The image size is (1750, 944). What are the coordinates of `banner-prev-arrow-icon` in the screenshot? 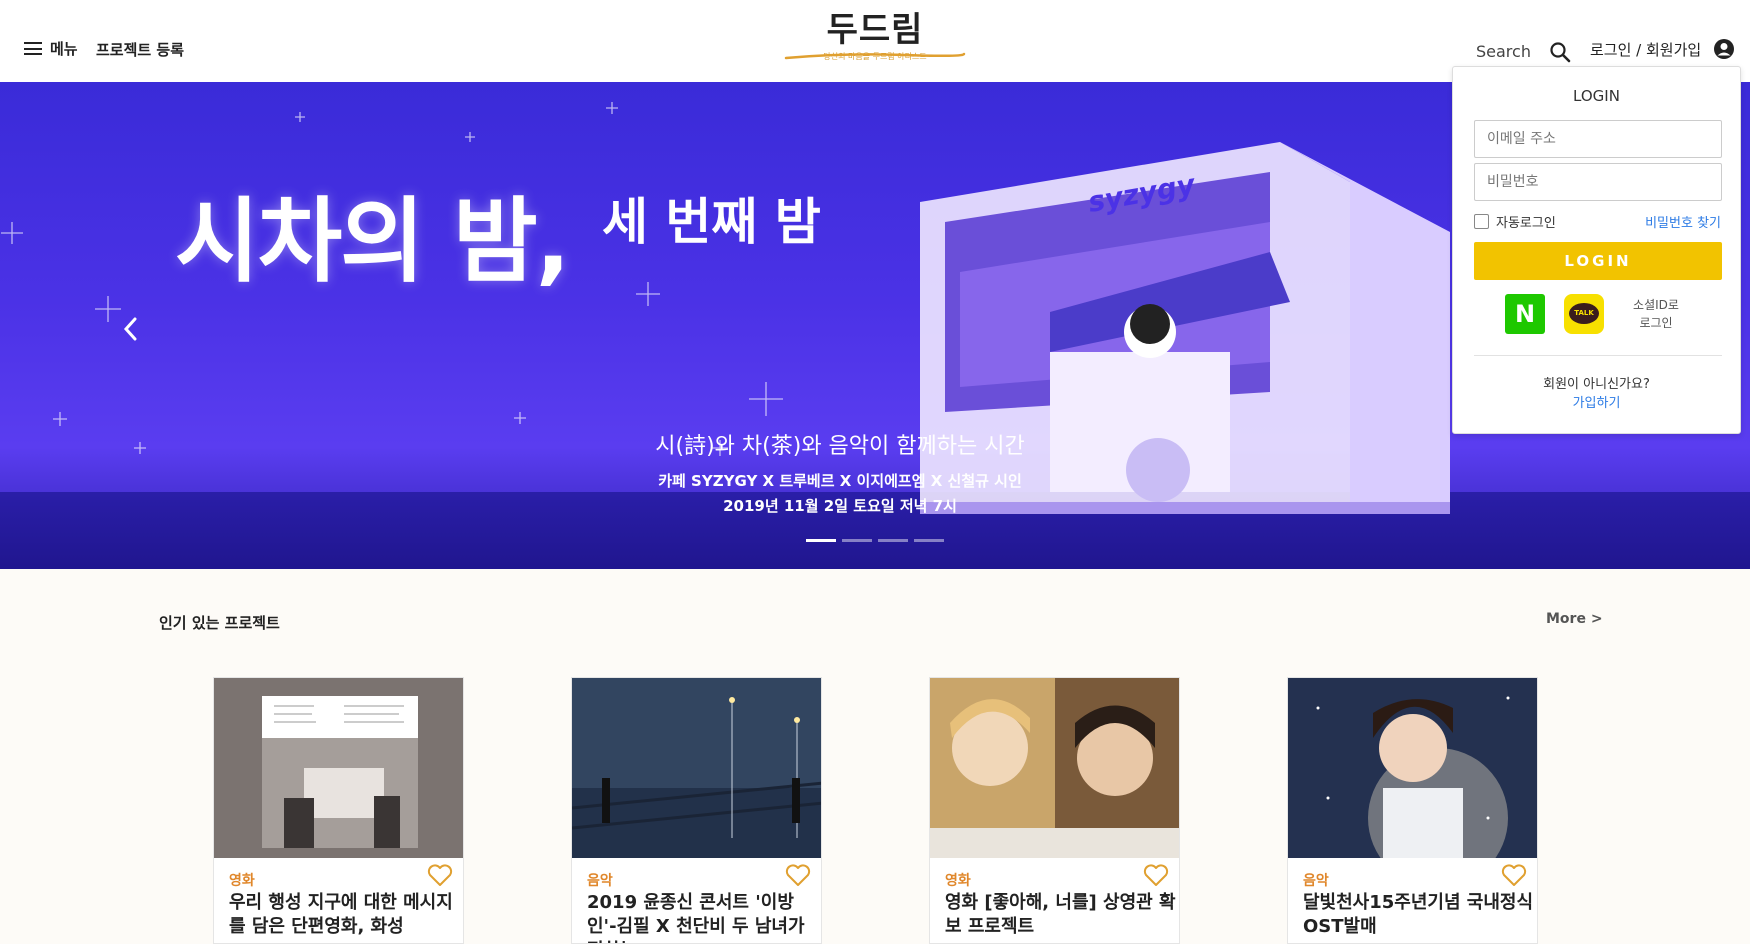 It's located at (130, 329).